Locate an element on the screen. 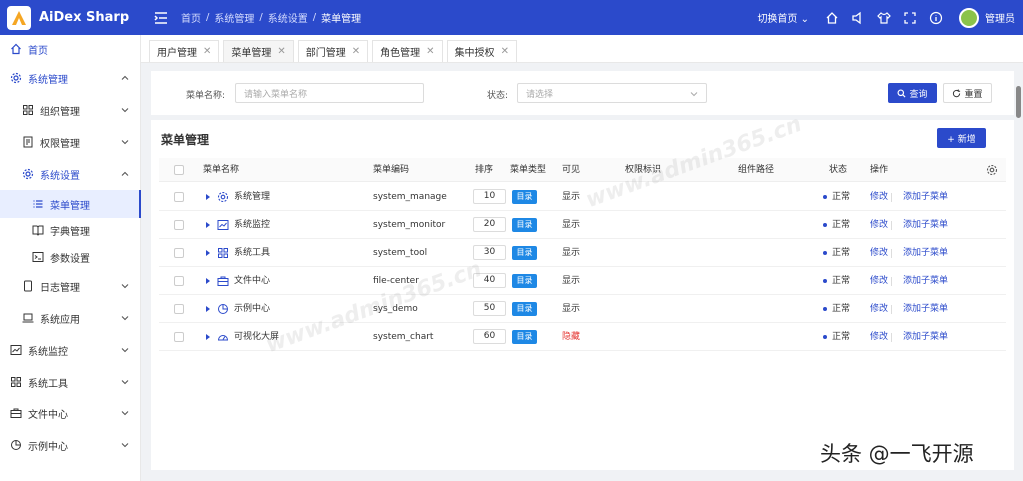  tab-dept-manage: 部门管理 ✕ is located at coordinates (333, 51).